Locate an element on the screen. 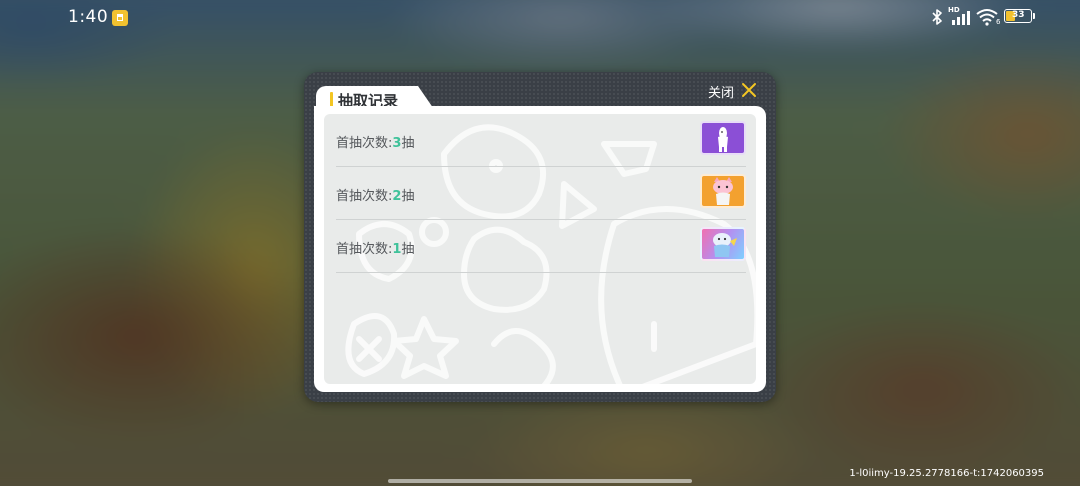 The image size is (1080, 486). network-type-label: HD is located at coordinates (954, 10).